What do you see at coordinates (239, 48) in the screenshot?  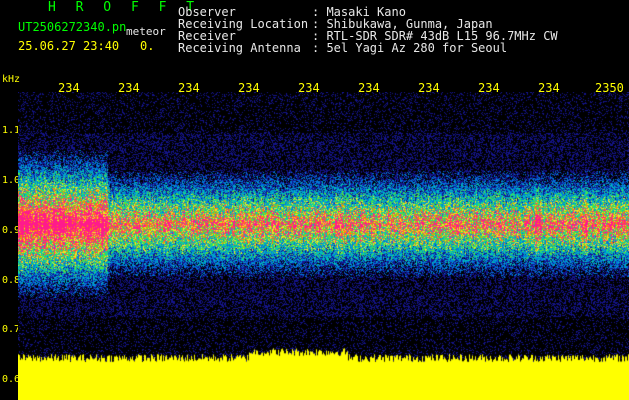 I see `info-label-antenna: Receiving Antenna` at bounding box center [239, 48].